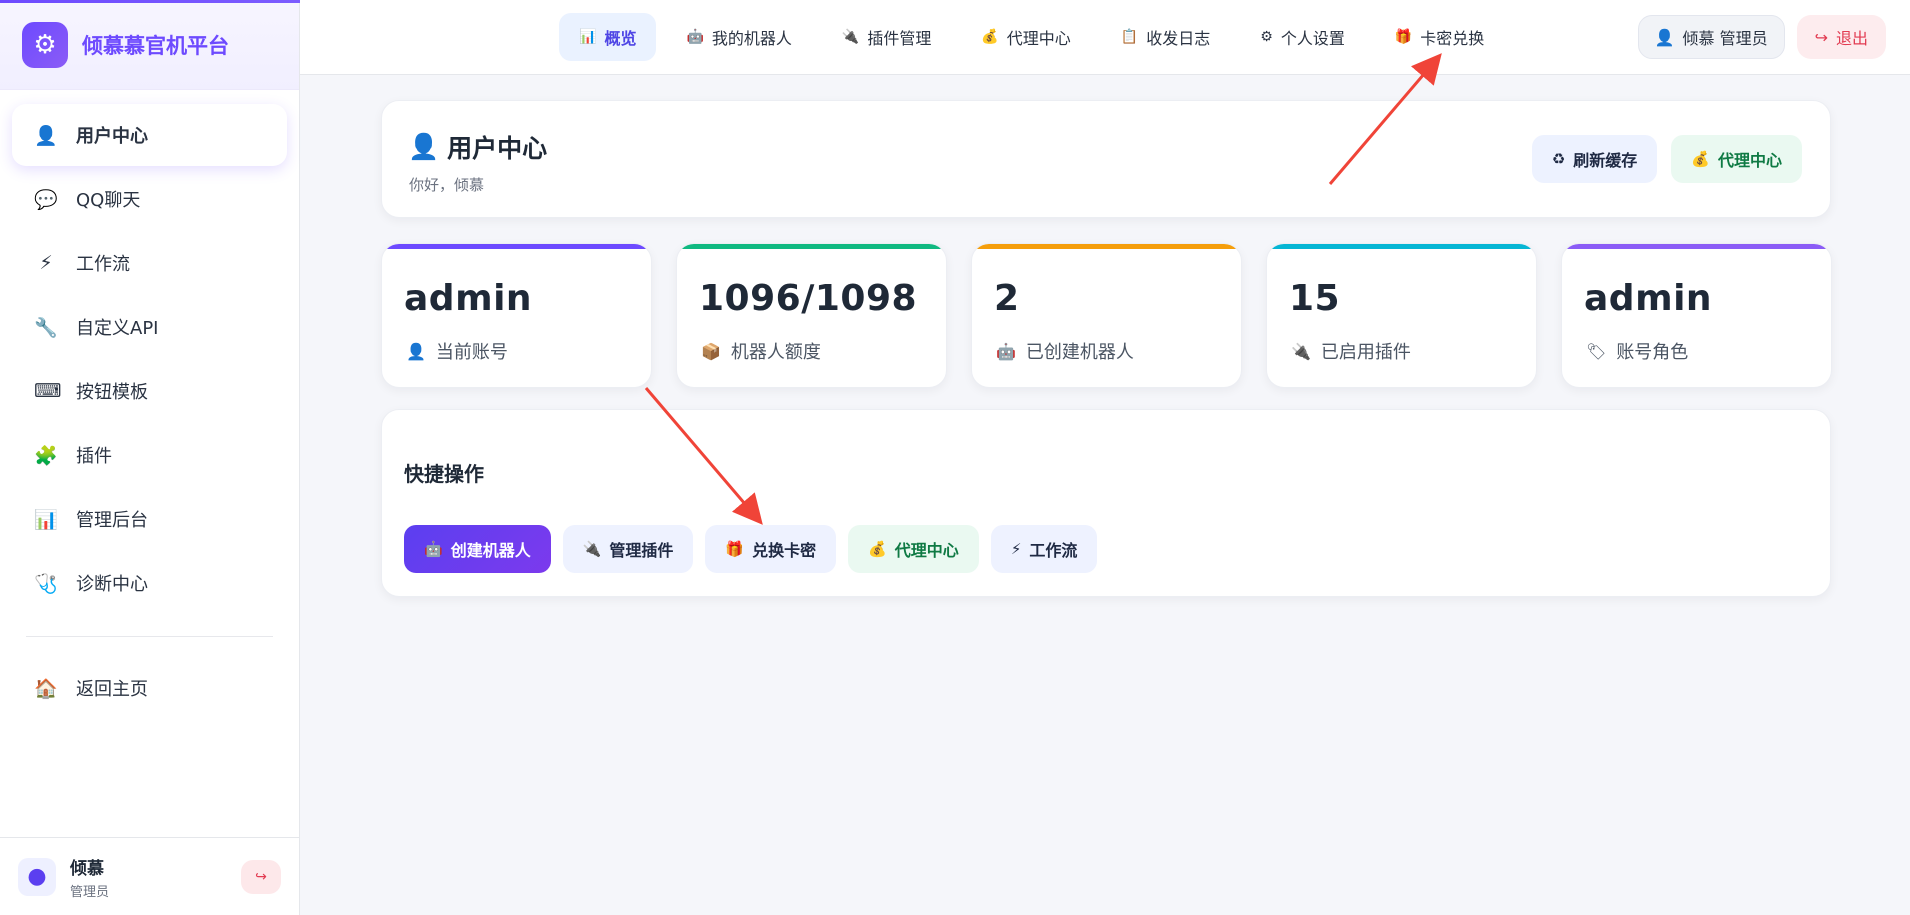  What do you see at coordinates (112, 136) in the screenshot?
I see `sidebar-item-label: 用户中心` at bounding box center [112, 136].